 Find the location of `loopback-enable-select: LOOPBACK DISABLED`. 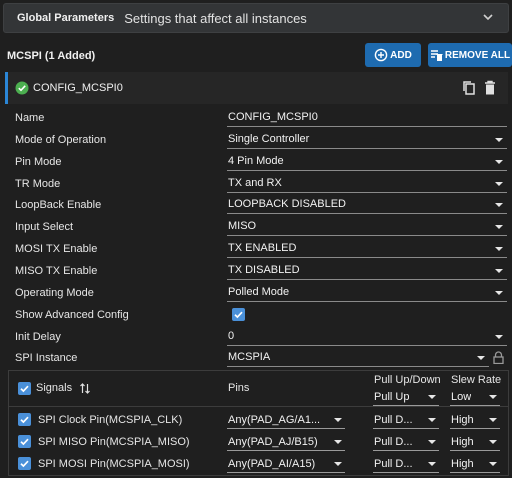

loopback-enable-select: LOOPBACK DISABLED is located at coordinates (367, 204).